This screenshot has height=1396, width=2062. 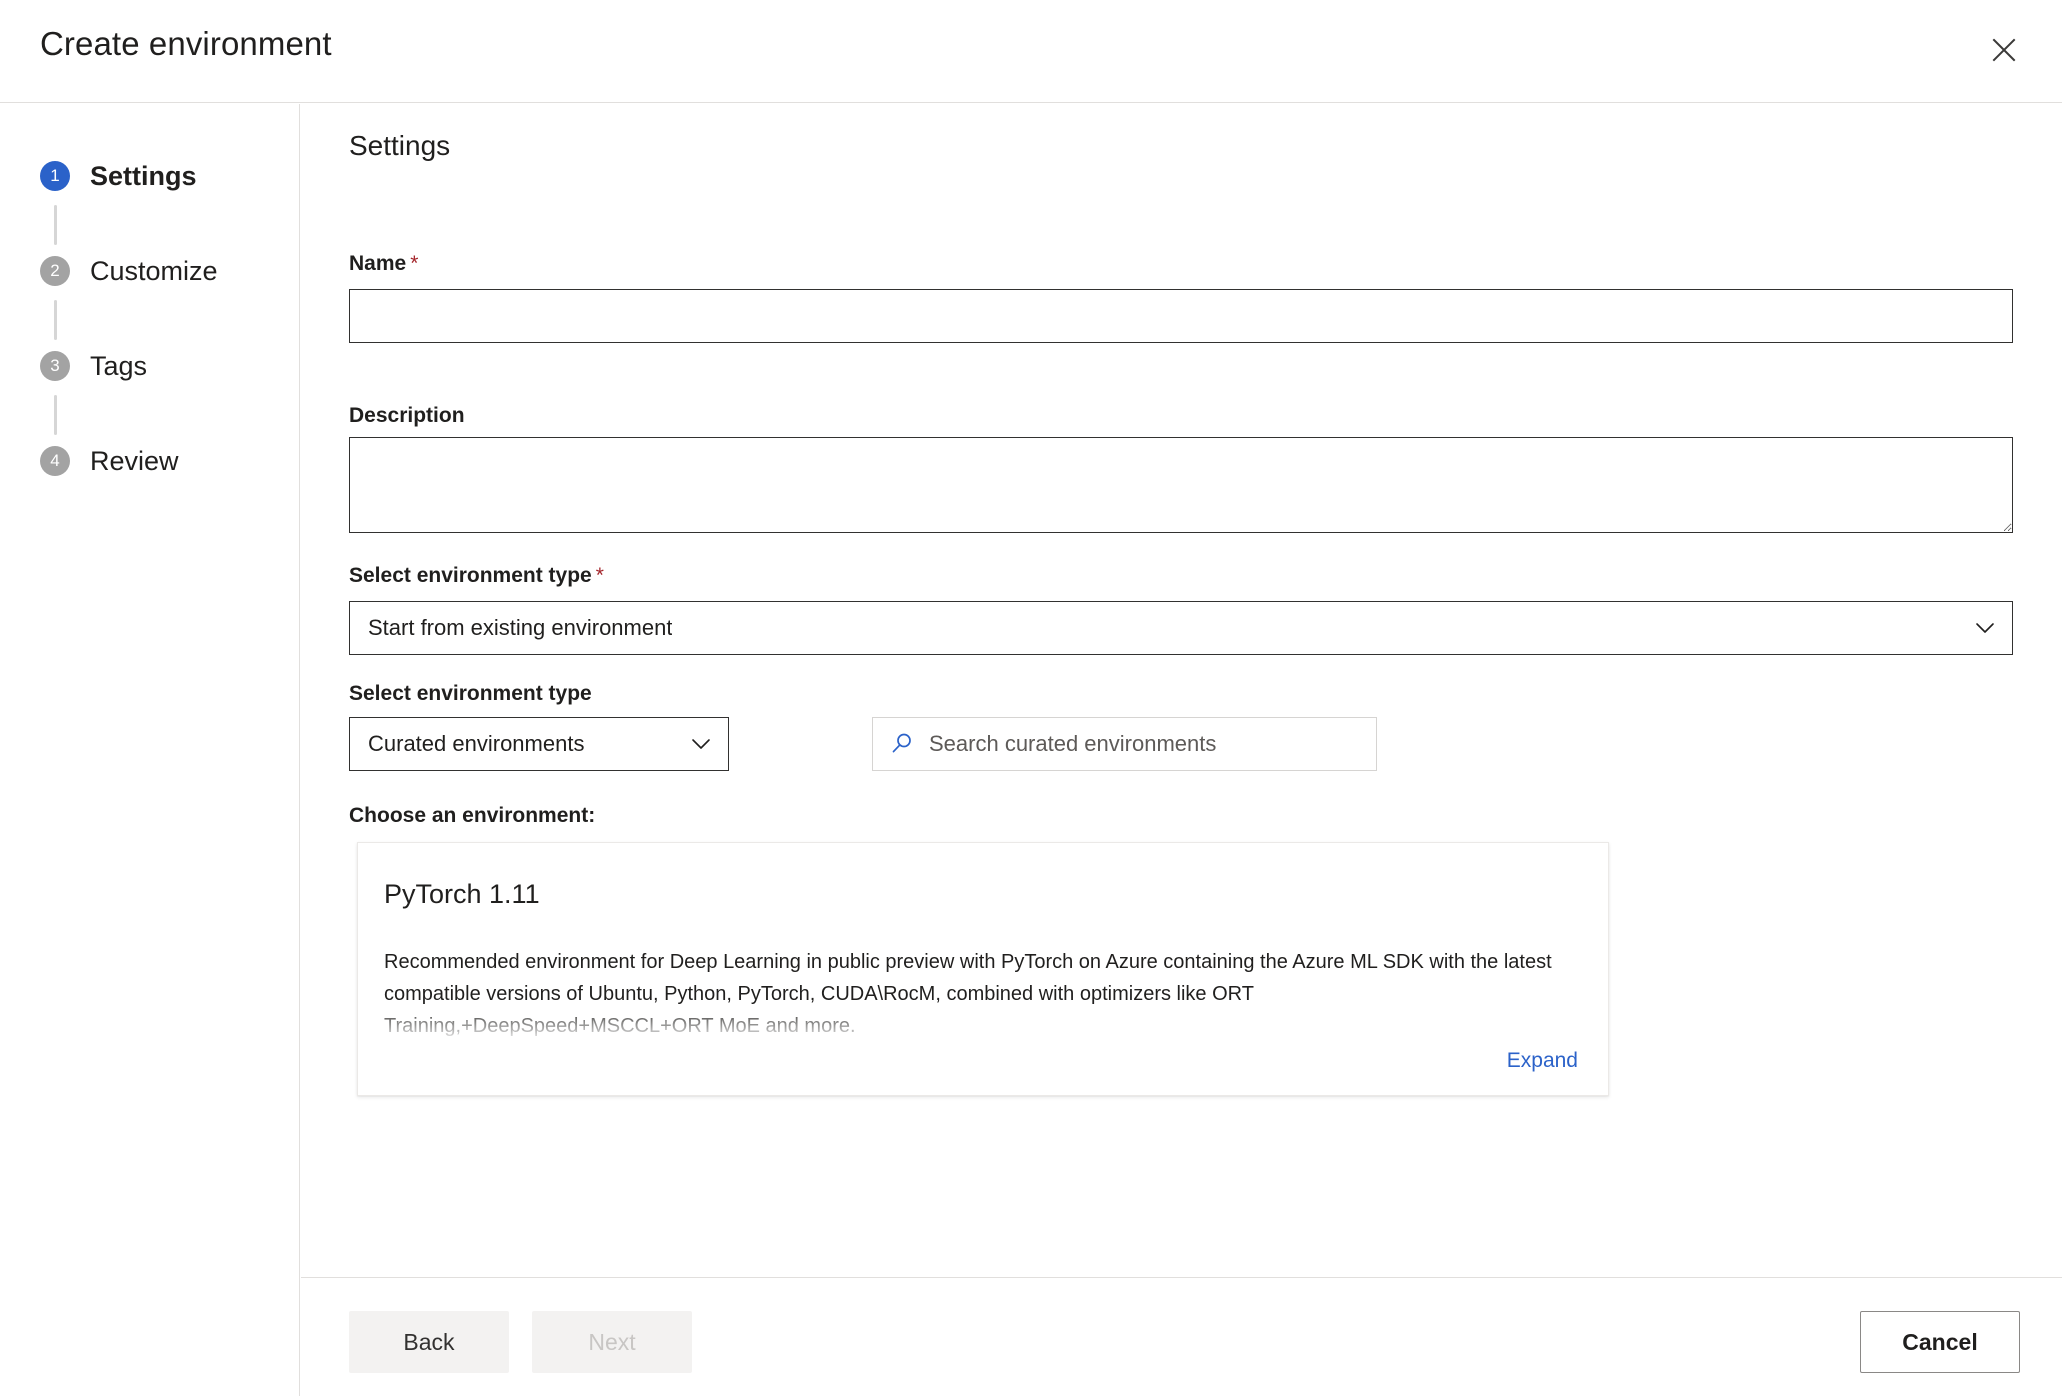 I want to click on dialog-footer: Back Next Cancel, so click(x=1181, y=1336).